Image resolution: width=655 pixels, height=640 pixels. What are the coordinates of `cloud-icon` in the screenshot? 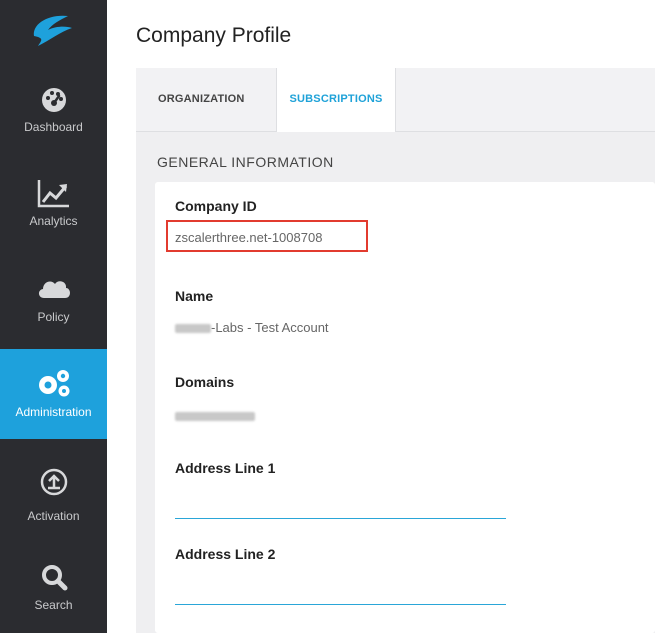 It's located at (53, 288).